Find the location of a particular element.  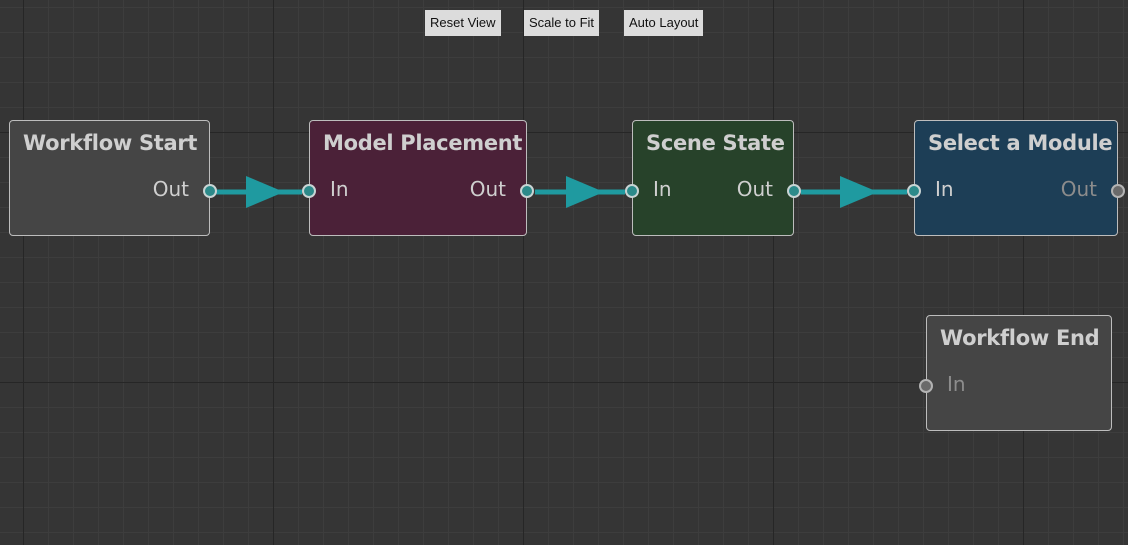

connections-layer is located at coordinates (561, 192).